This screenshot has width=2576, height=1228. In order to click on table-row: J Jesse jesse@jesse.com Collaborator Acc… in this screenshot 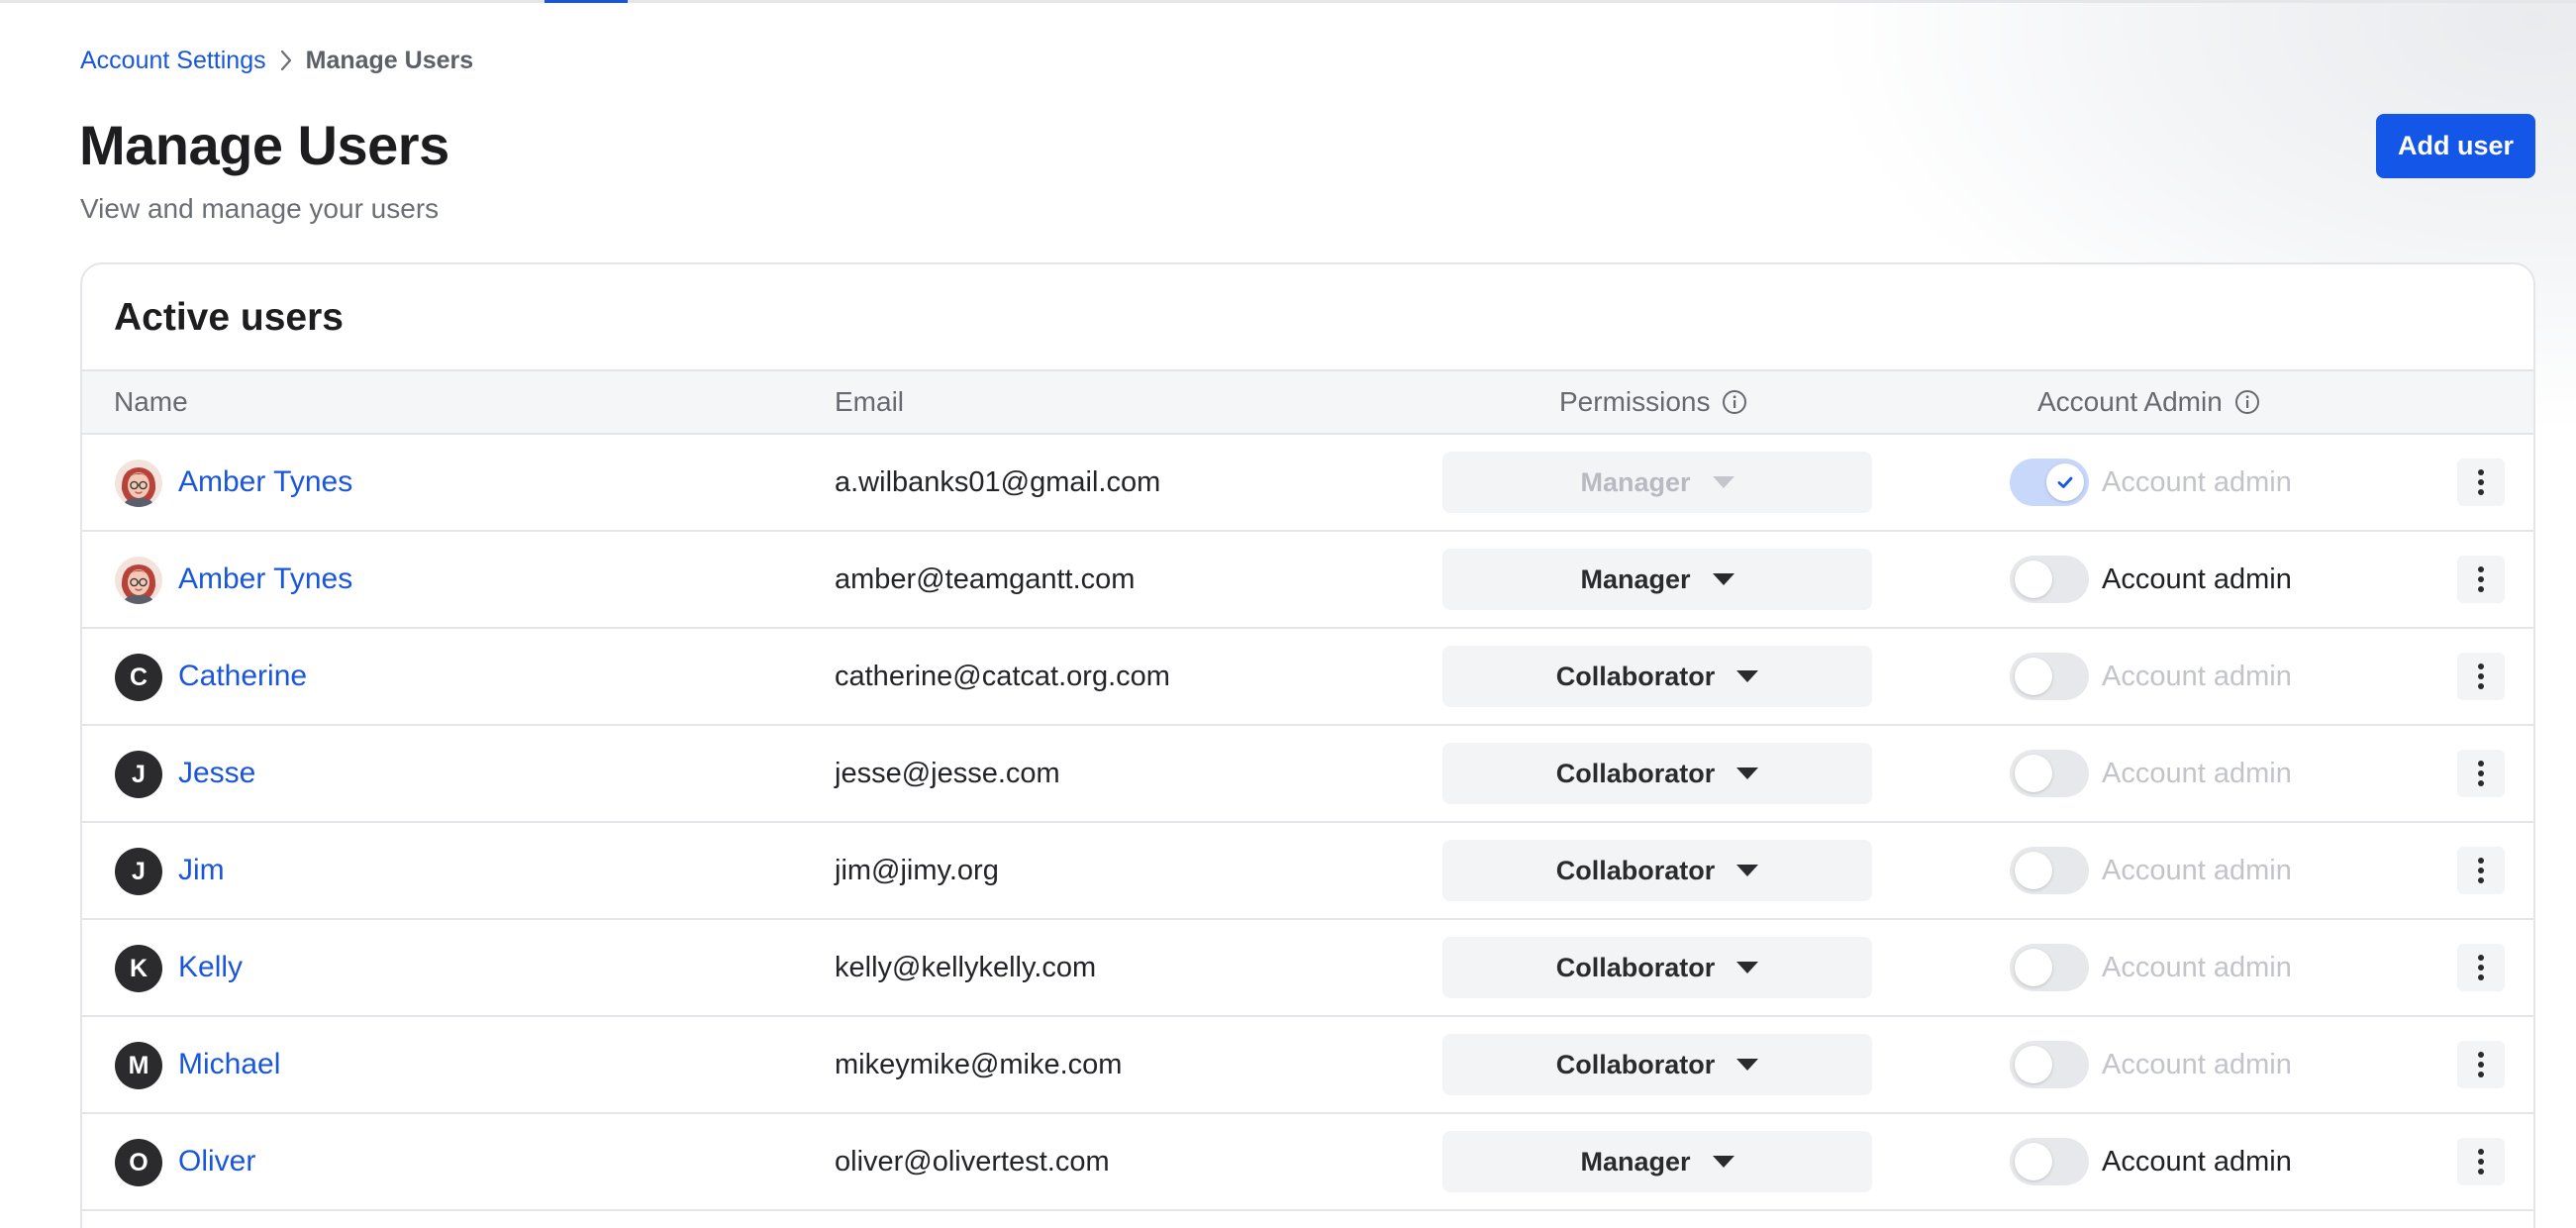, I will do `click(1307, 775)`.